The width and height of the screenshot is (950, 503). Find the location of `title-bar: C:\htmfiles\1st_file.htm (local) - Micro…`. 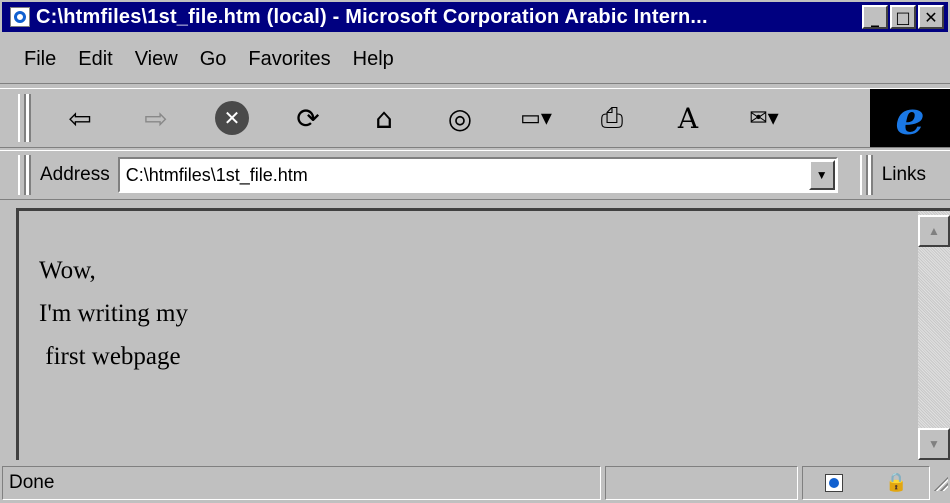

title-bar: C:\htmfiles\1st_file.htm (local) - Micro… is located at coordinates (475, 17).